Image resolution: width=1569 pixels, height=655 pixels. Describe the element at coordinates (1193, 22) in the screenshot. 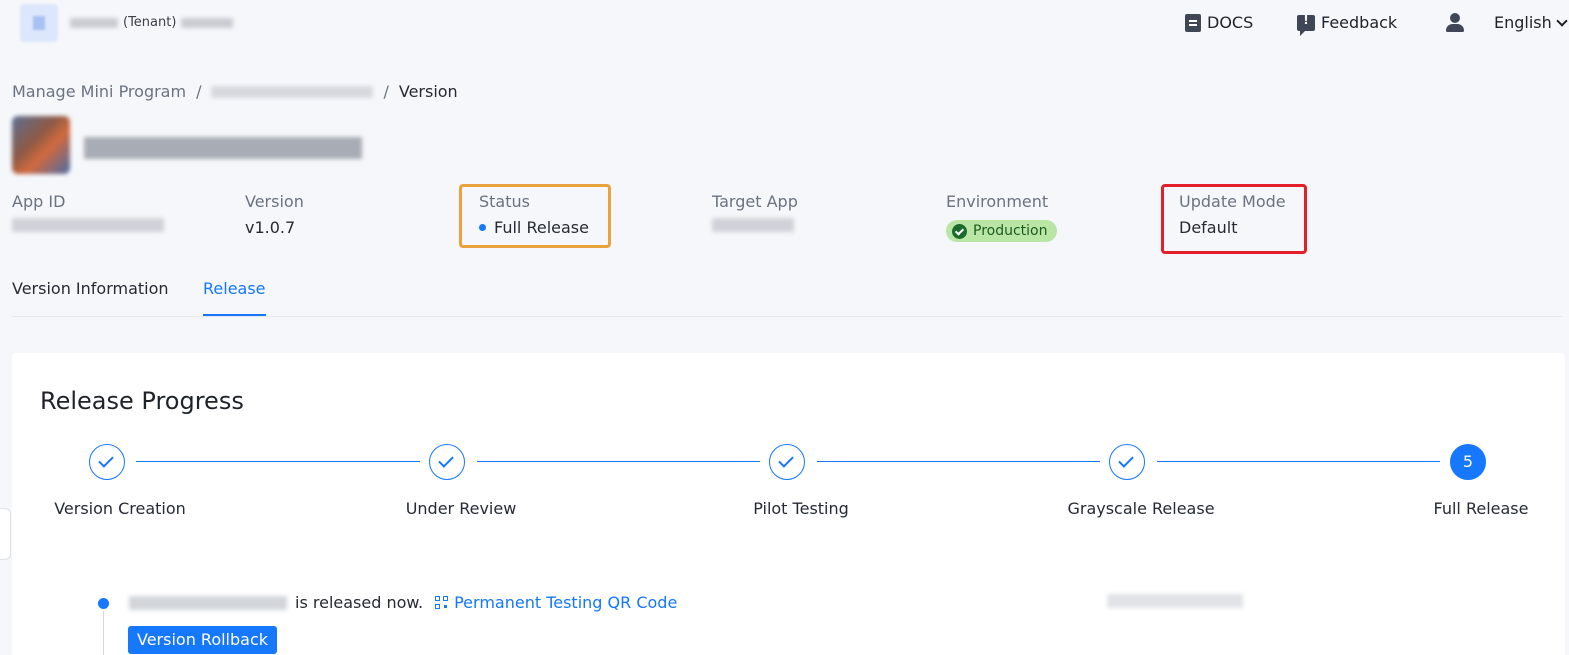

I see `document-icon` at that location.